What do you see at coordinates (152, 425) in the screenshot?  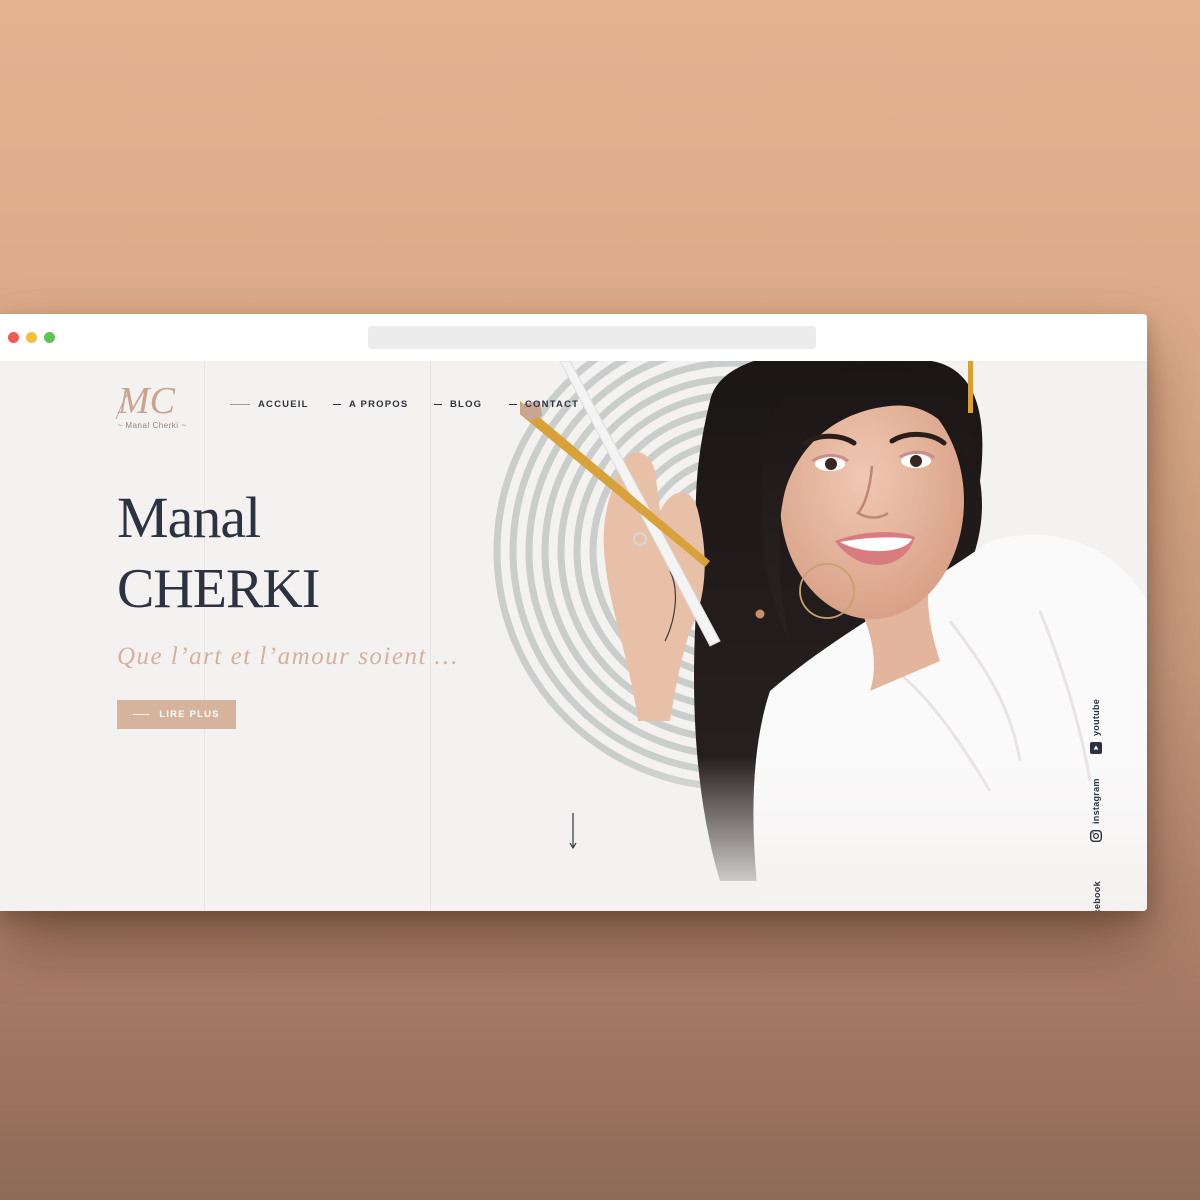 I see `logo-name: ~ Manal Cherki ~` at bounding box center [152, 425].